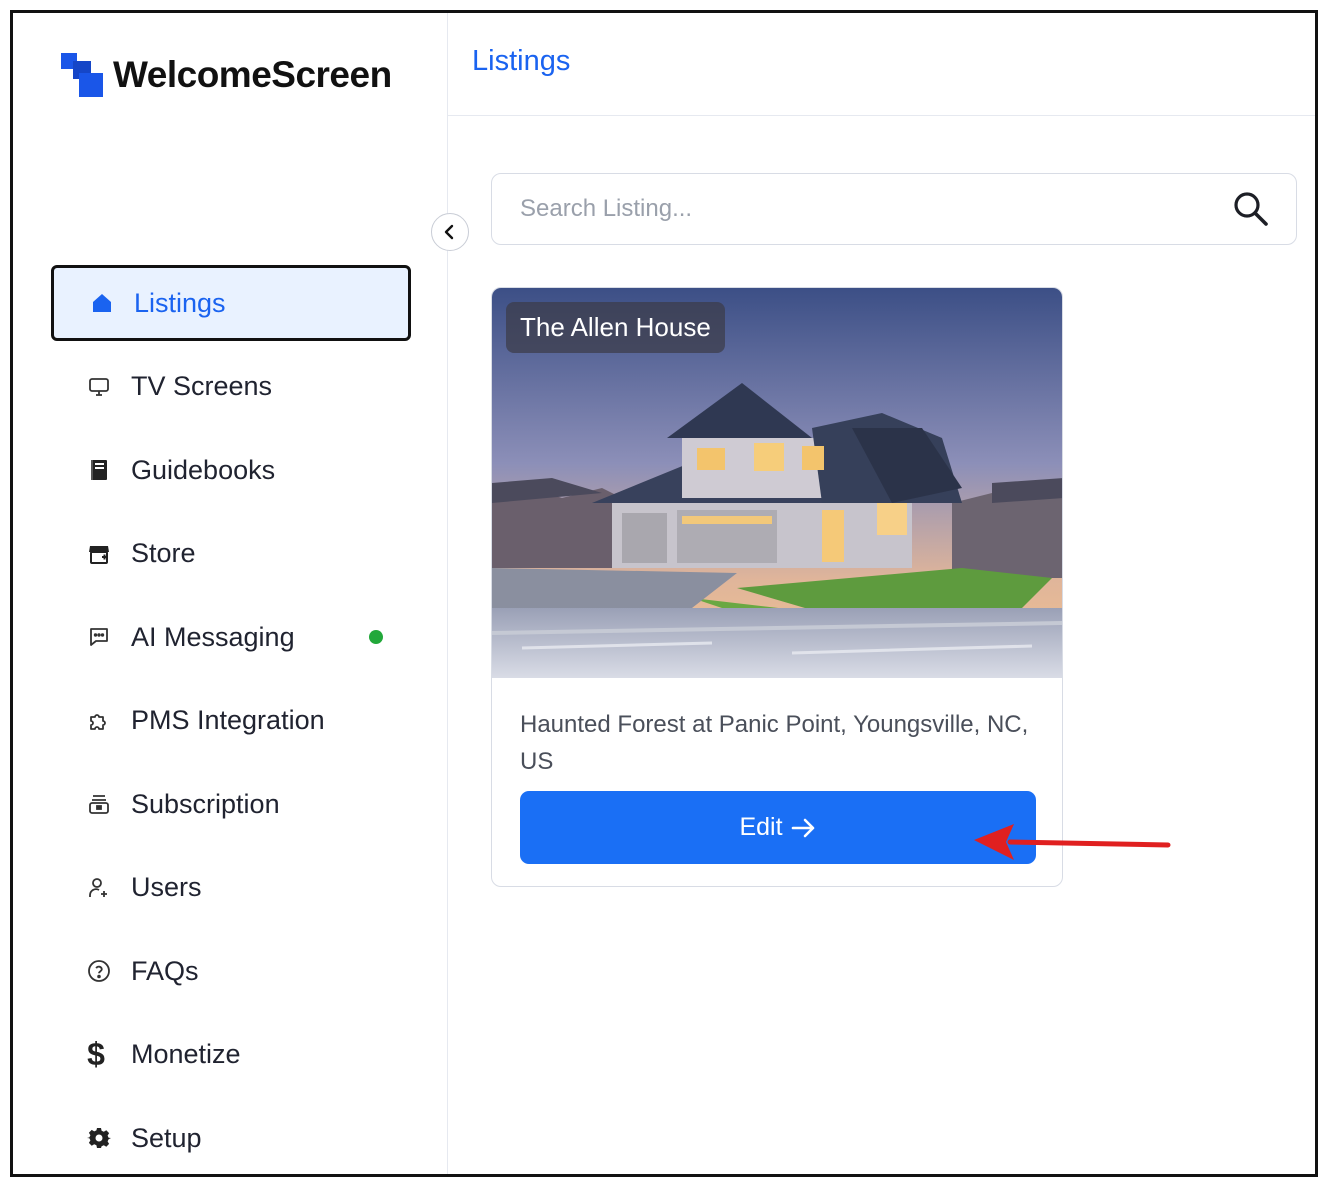 This screenshot has width=1327, height=1186. I want to click on sidebar-item-label: Subscription, so click(205, 803).